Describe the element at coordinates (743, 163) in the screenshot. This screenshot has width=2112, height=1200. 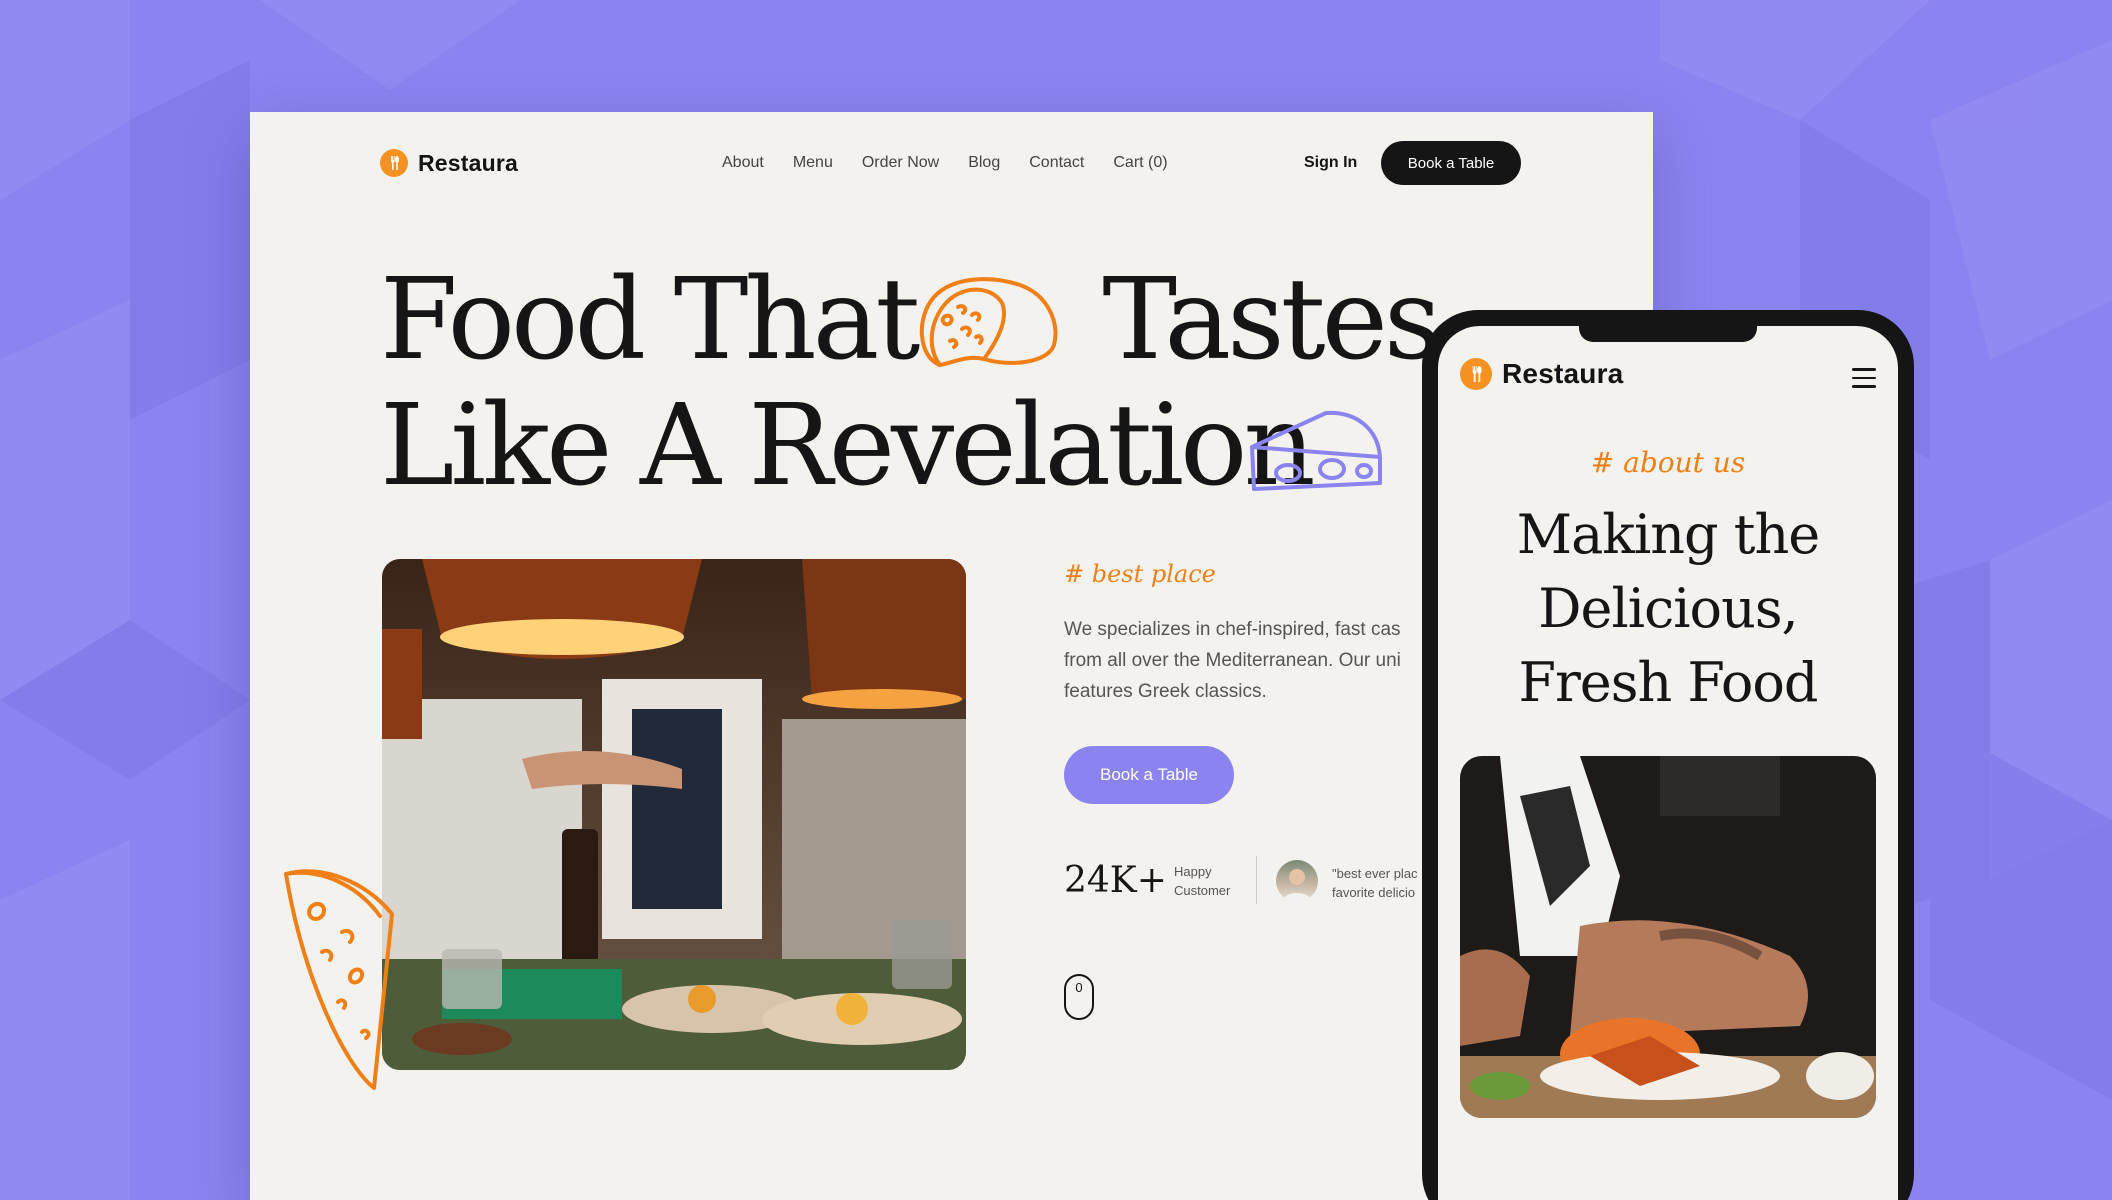
I see `nav-about: About` at that location.